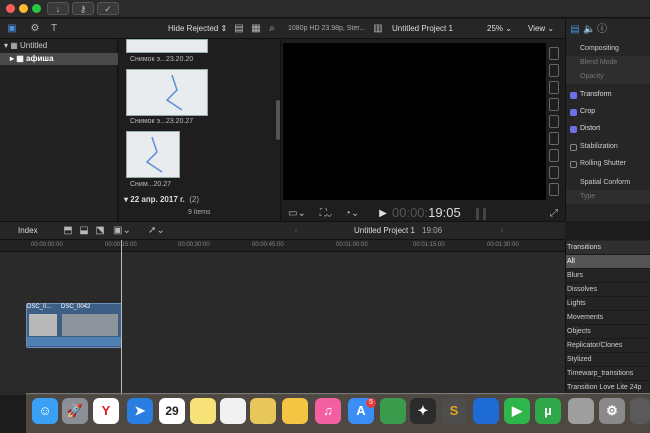 This screenshot has width=650, height=433. Describe the element at coordinates (517, 411) in the screenshot. I see `facetime-icon: ▶` at that location.